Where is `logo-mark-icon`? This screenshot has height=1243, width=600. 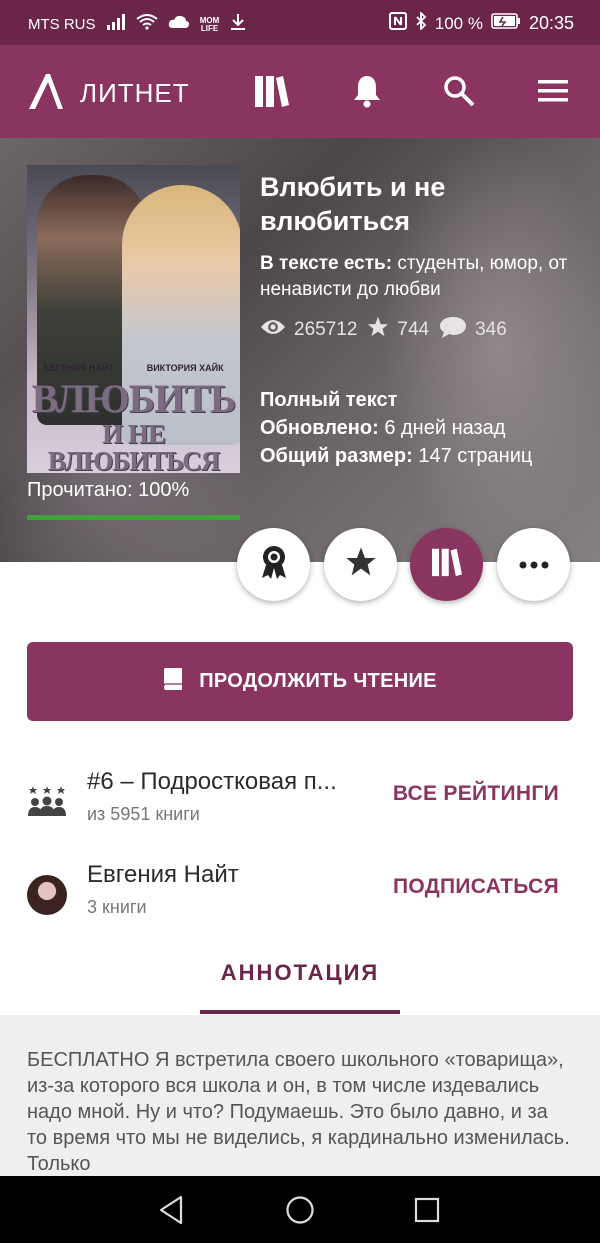
logo-mark-icon is located at coordinates (46, 93).